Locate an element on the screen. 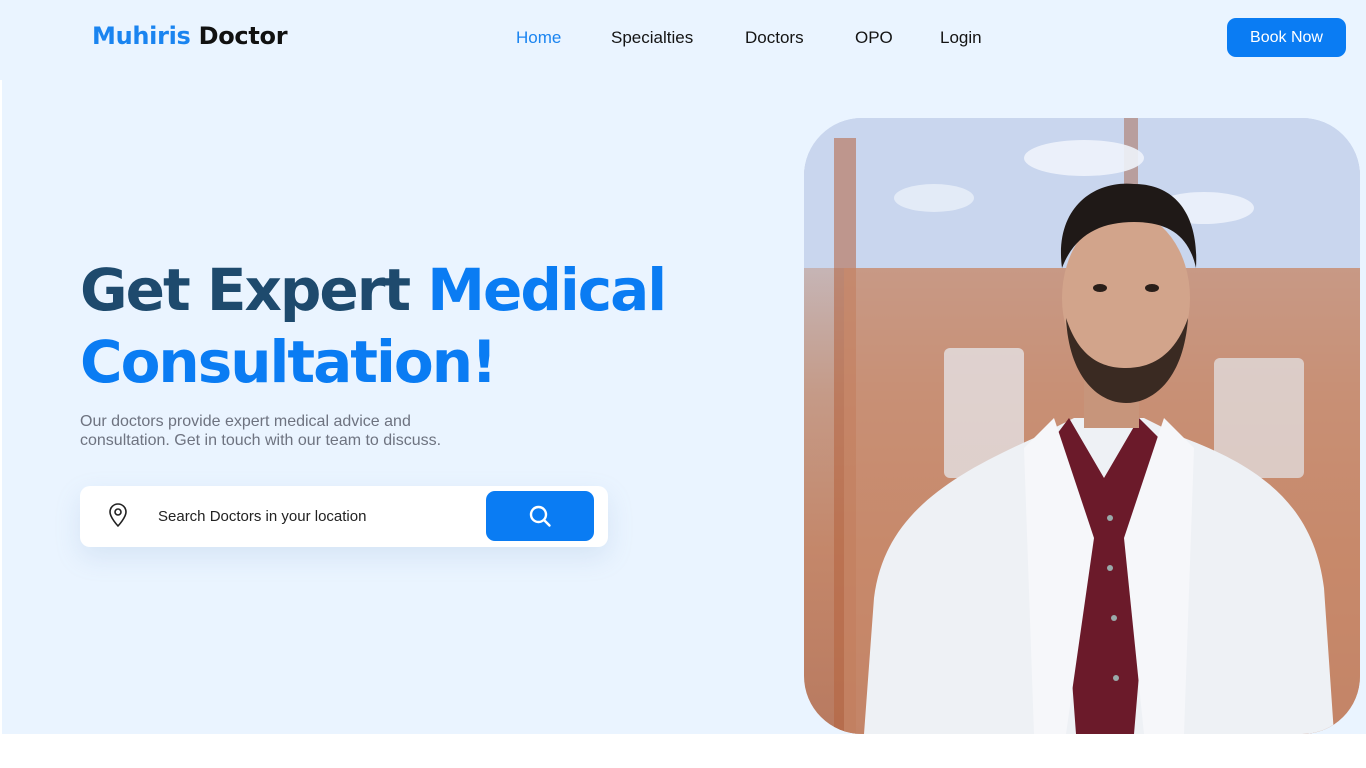  hero-headline: Get Expert Medical Consultation! is located at coordinates (390, 326).